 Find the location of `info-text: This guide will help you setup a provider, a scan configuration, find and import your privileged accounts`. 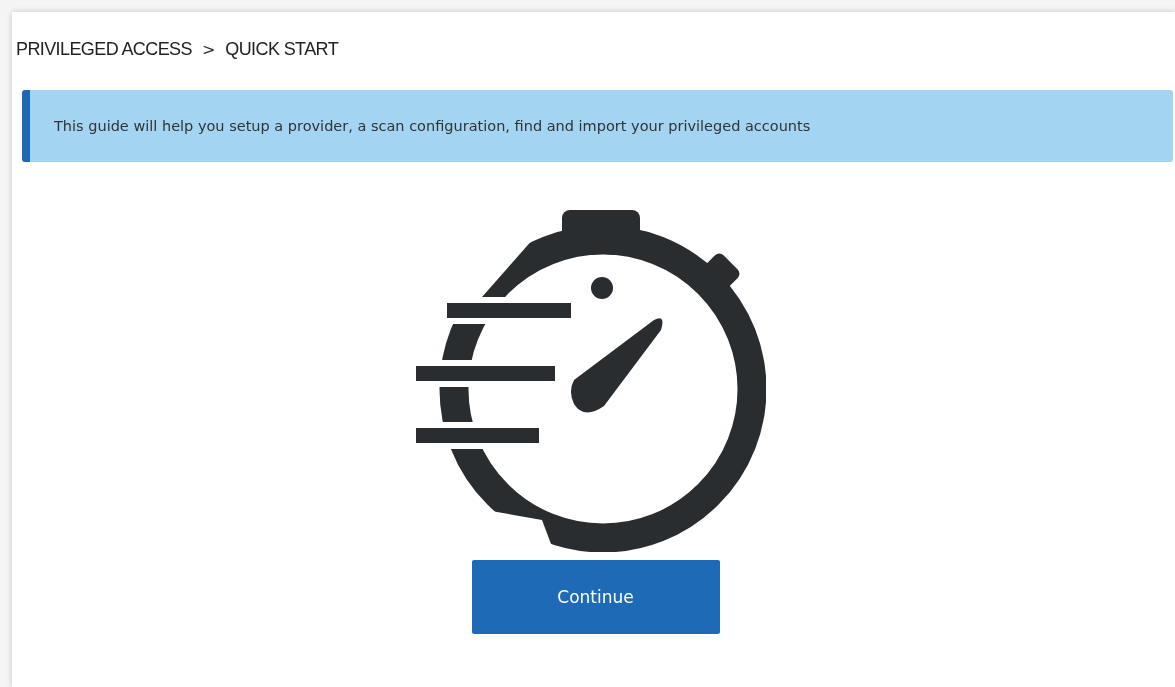

info-text: This guide will help you setup a provider, a scan configuration, find and import your privileged accounts is located at coordinates (432, 126).